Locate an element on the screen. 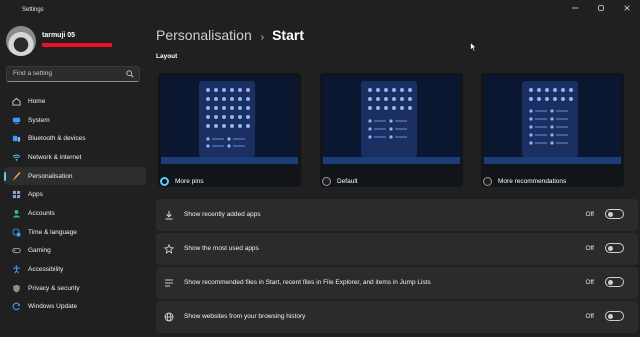 The image size is (640, 337). maximize-icon is located at coordinates (601, 8).